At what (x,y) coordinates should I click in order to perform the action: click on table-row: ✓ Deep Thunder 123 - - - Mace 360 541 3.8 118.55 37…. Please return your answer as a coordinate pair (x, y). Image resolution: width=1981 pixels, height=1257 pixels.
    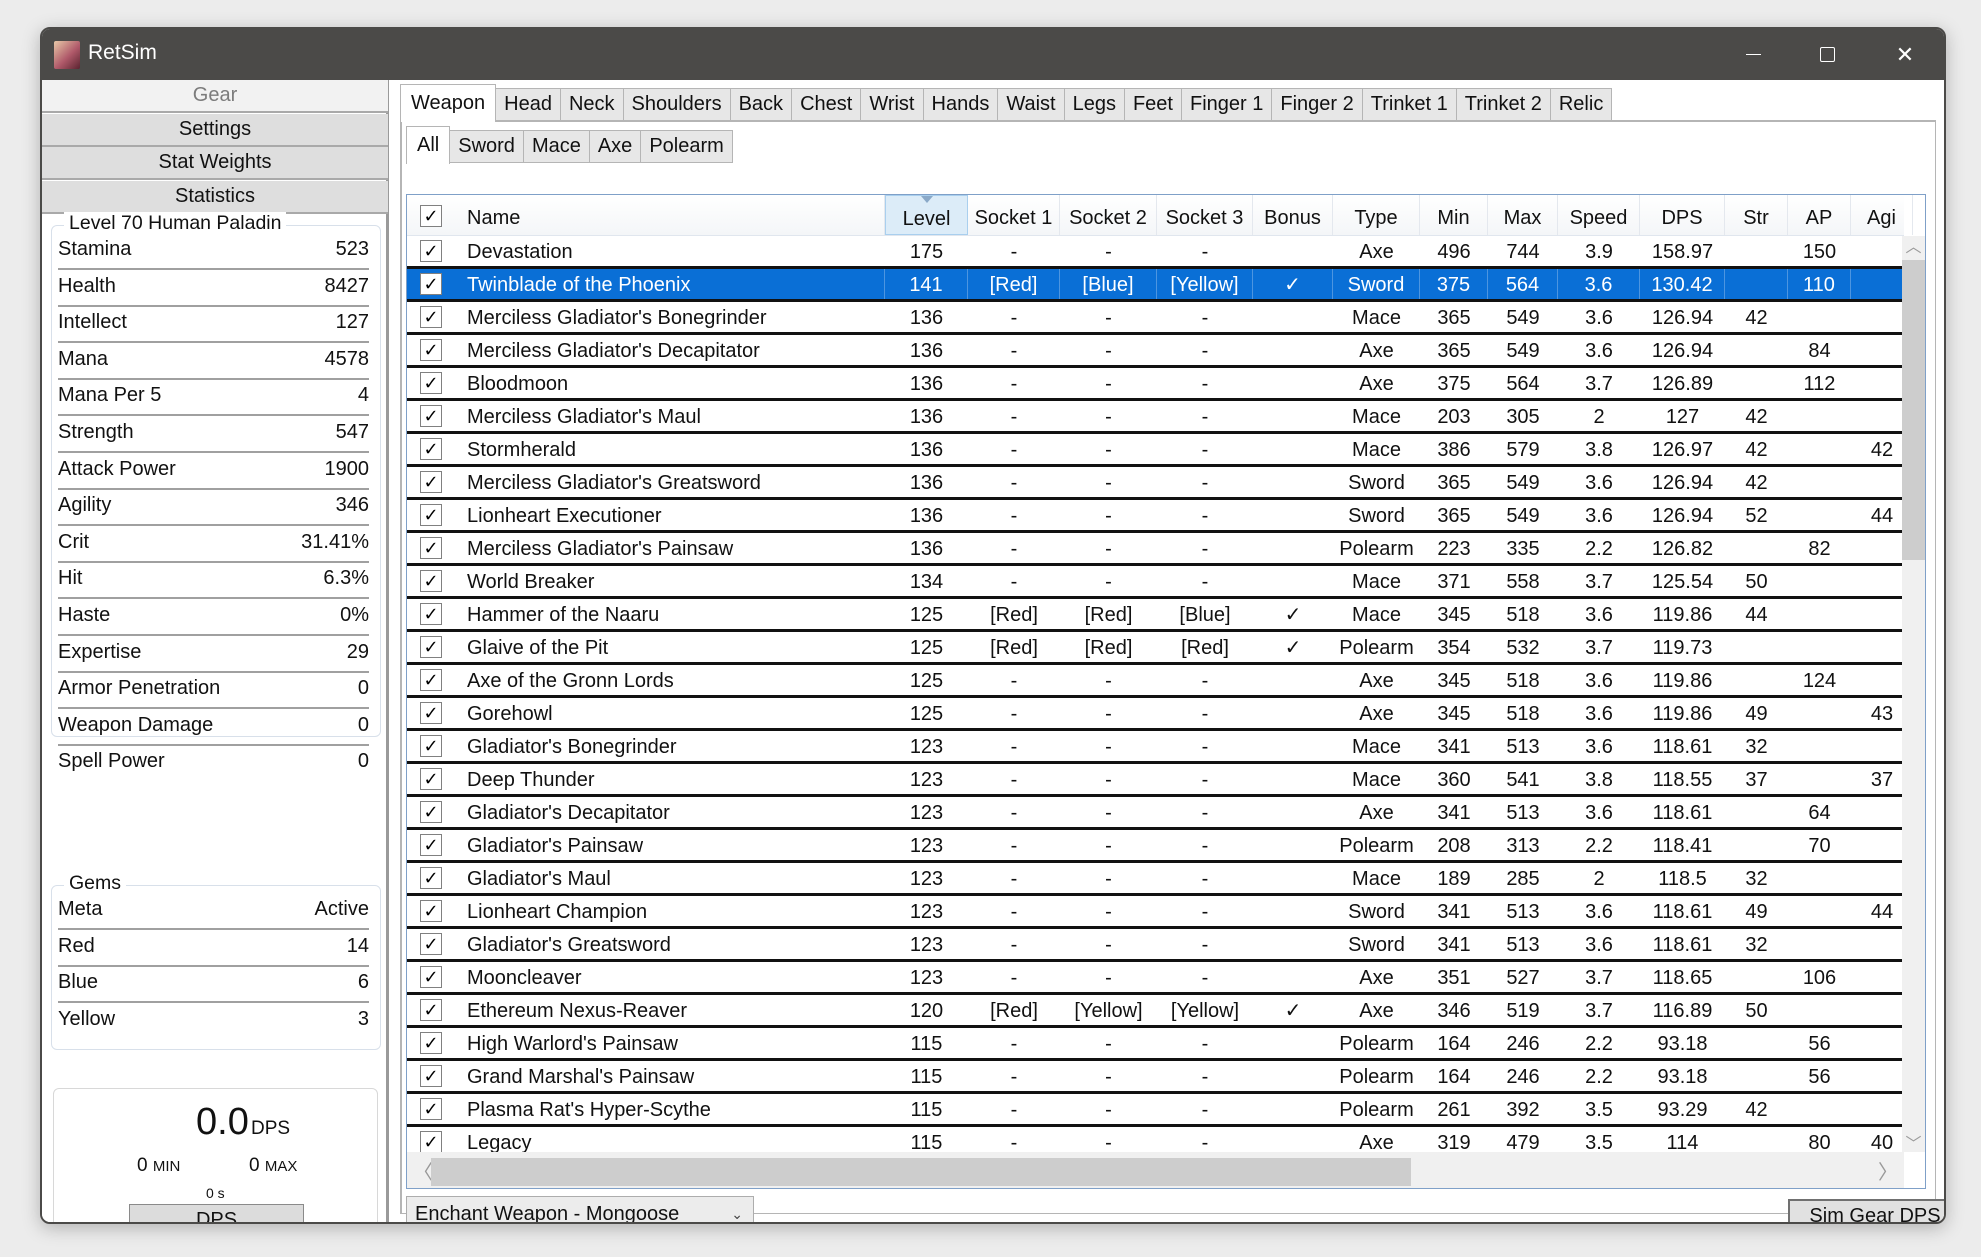
    Looking at the image, I should click on (1155, 780).